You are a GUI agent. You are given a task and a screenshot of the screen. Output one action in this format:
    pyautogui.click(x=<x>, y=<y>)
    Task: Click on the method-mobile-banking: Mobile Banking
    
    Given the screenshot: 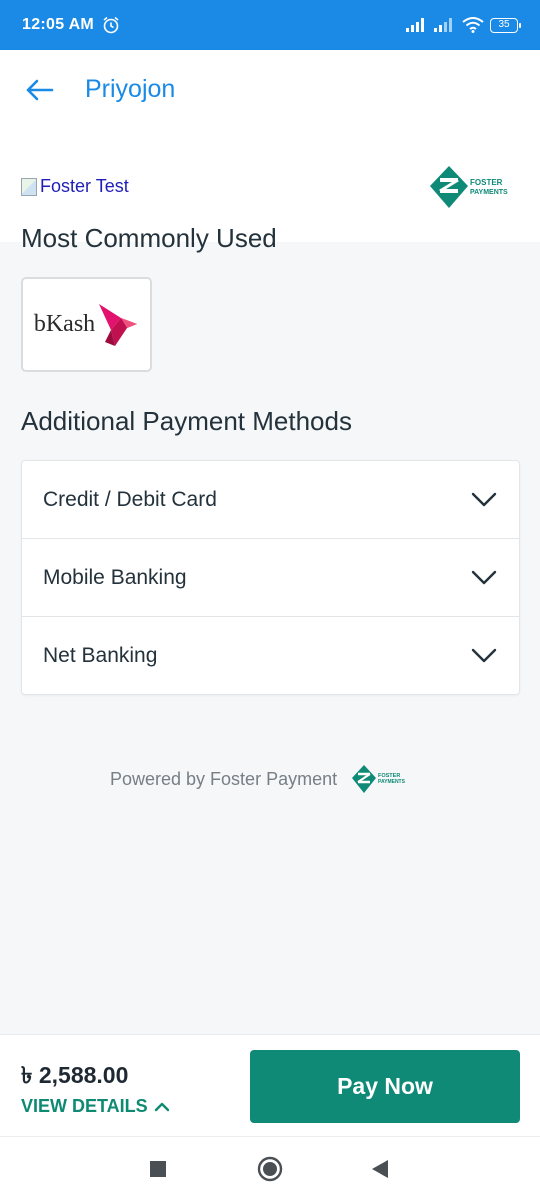 What is the action you would take?
    pyautogui.click(x=270, y=578)
    